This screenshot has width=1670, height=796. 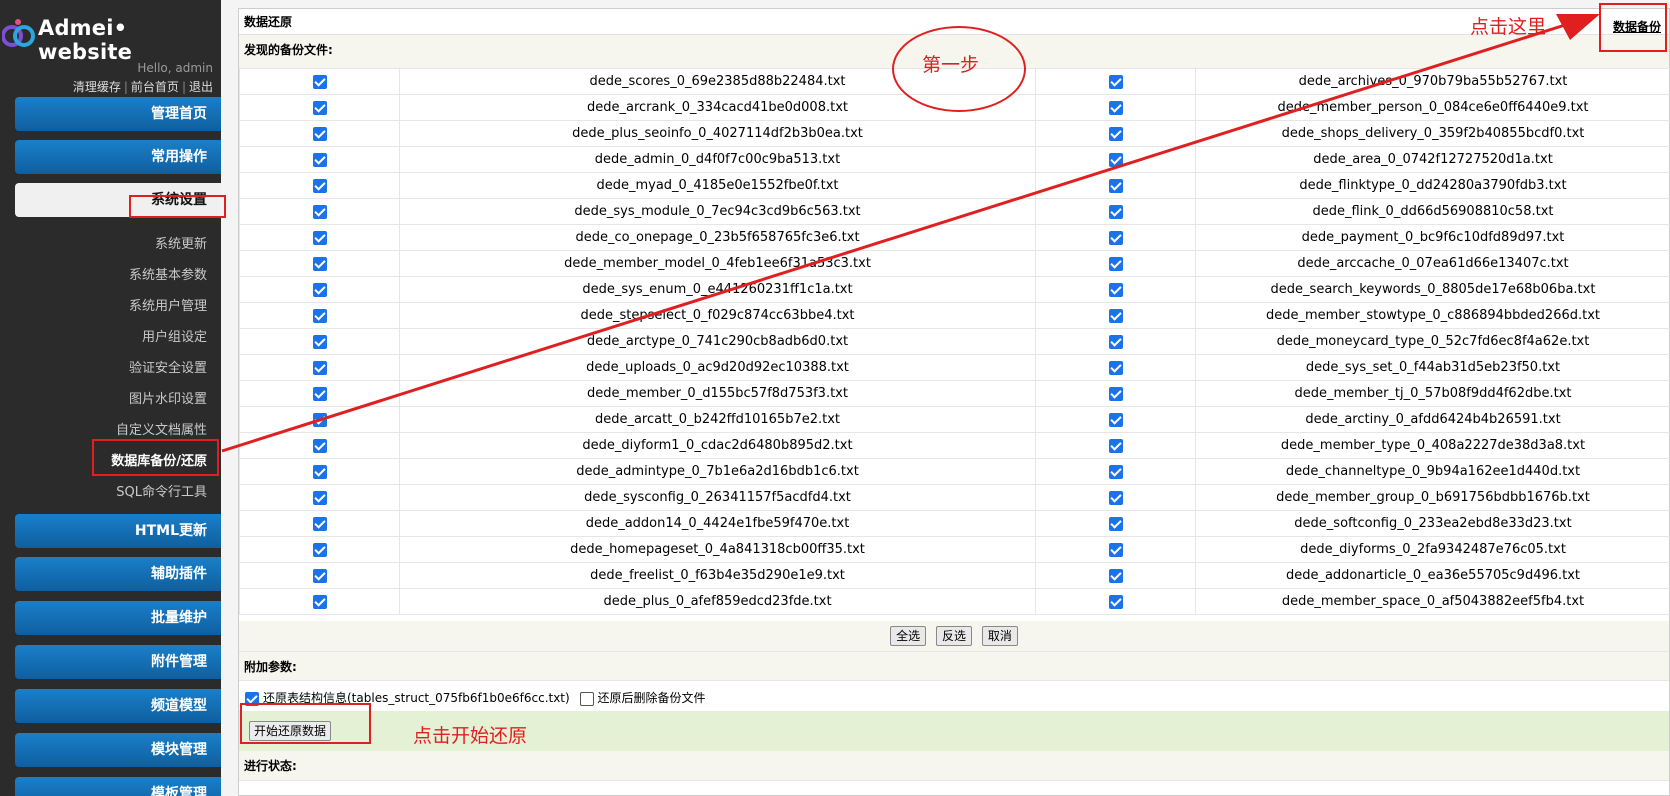 I want to click on nav-html-update: HTML更新, so click(x=118, y=531).